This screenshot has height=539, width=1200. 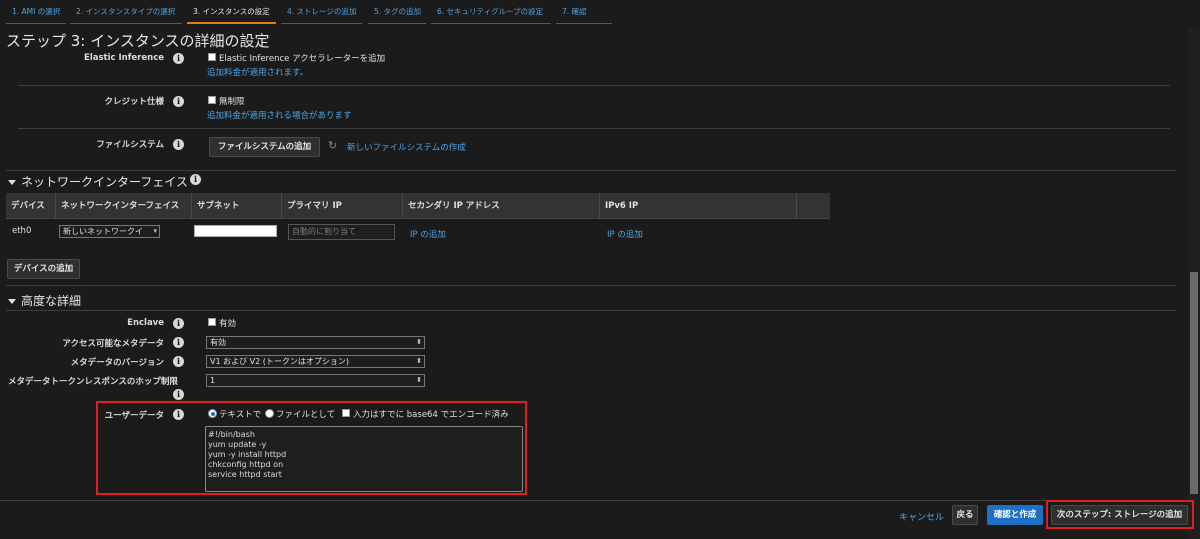 I want to click on metadata-version-label: メタデータのバージョン, so click(x=117, y=363).